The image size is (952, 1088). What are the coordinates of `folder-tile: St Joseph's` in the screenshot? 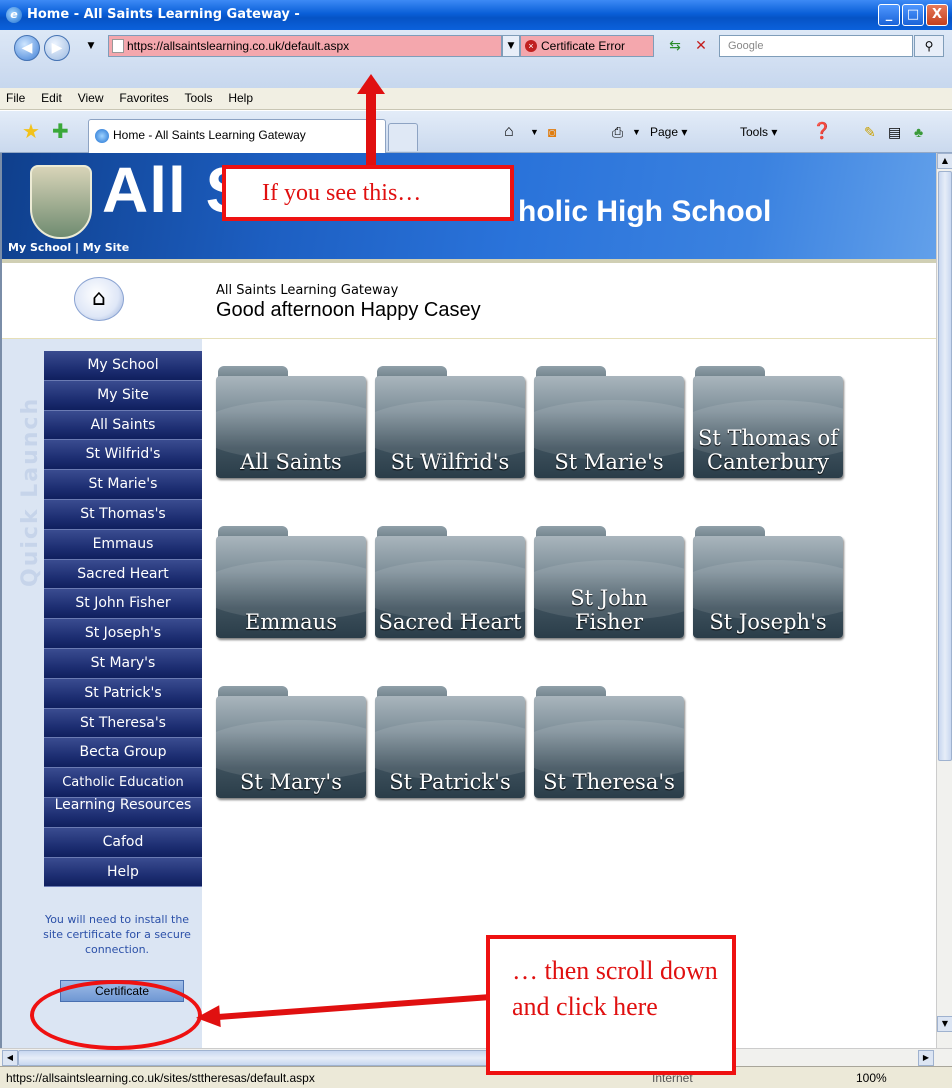 It's located at (768, 582).